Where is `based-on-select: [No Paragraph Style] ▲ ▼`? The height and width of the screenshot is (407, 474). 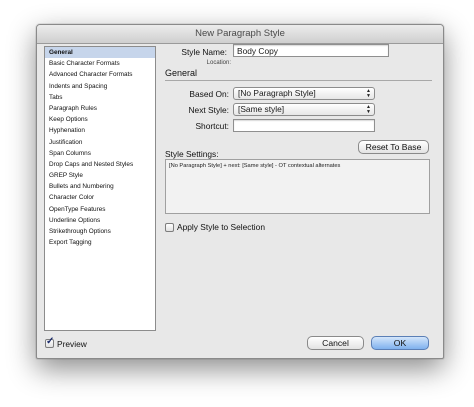 based-on-select: [No Paragraph Style] ▲ ▼ is located at coordinates (304, 93).